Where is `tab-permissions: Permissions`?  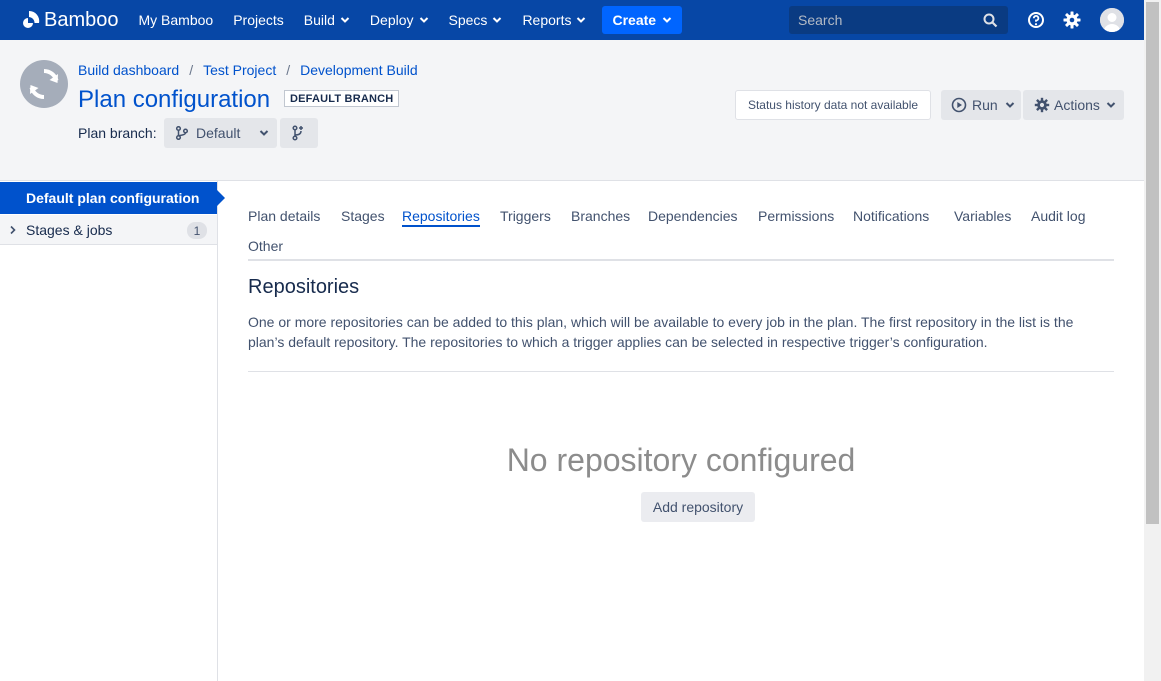 tab-permissions: Permissions is located at coordinates (796, 216).